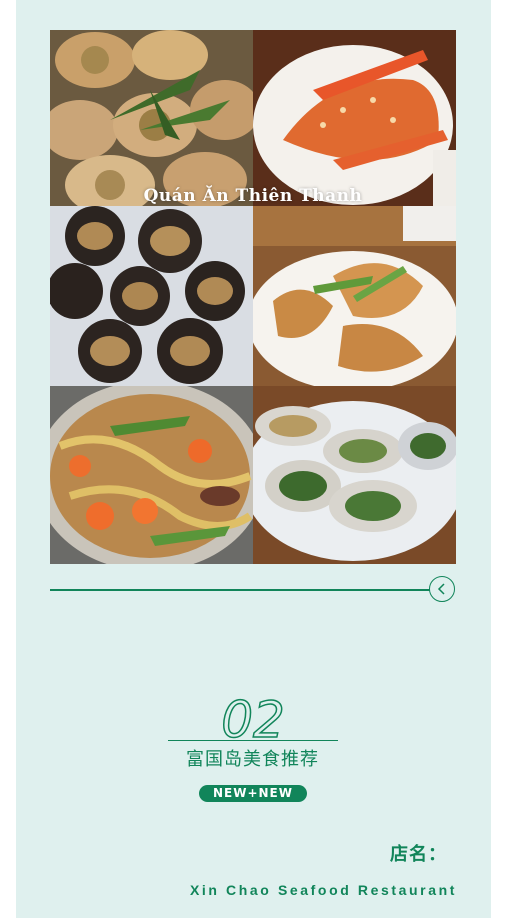 This screenshot has height=918, width=505. Describe the element at coordinates (151, 475) in the screenshot. I see `photo-noodle-hotpot` at that location.